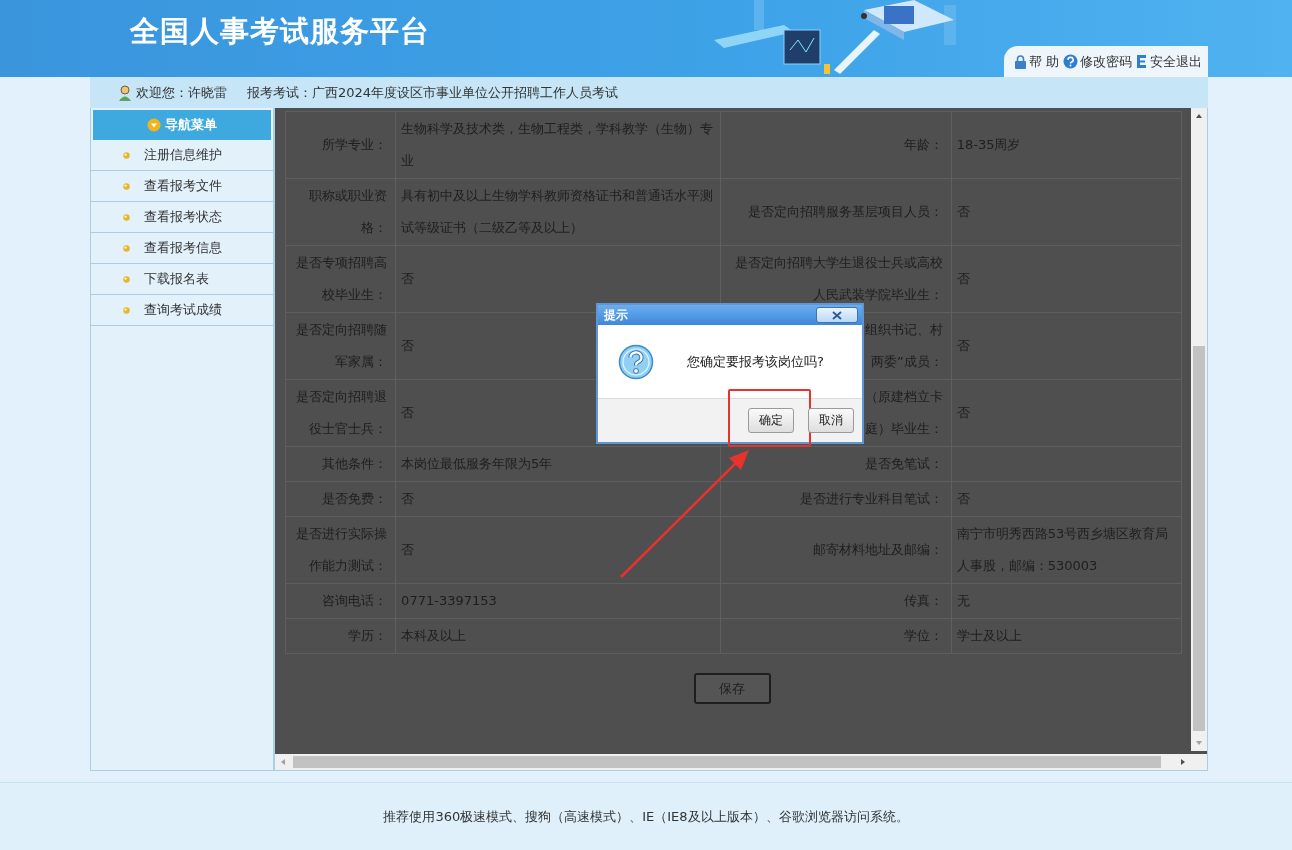 The width and height of the screenshot is (1292, 850). Describe the element at coordinates (1070, 61) in the screenshot. I see `help-icon` at that location.